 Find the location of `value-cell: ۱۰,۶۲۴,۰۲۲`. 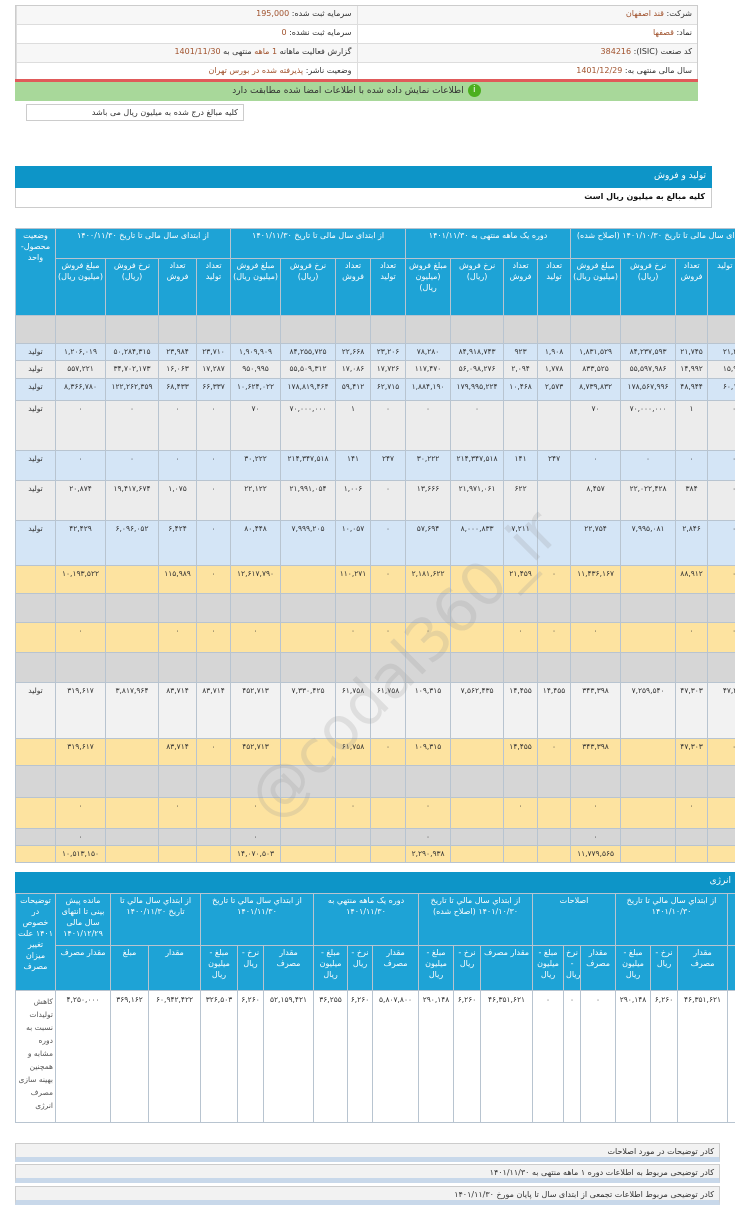

value-cell: ۱۰,۶۲۴,۰۲۲ is located at coordinates (256, 389).